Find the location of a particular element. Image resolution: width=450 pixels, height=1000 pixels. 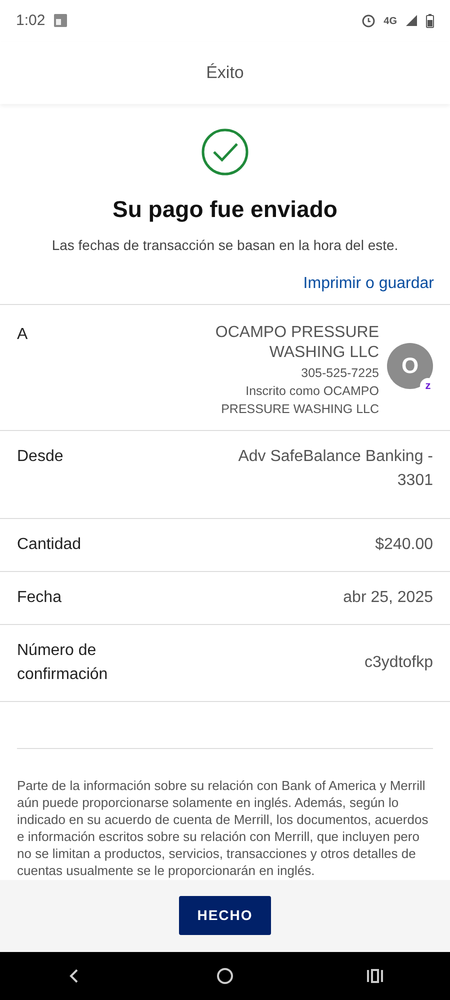

result-title: Su pago fue enviado is located at coordinates (225, 209).